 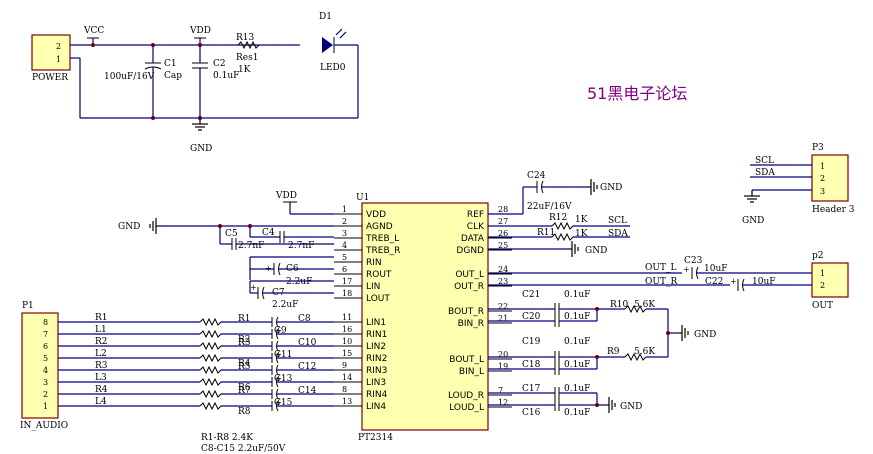 I want to click on input-resistor-label: R7, so click(x=244, y=391).